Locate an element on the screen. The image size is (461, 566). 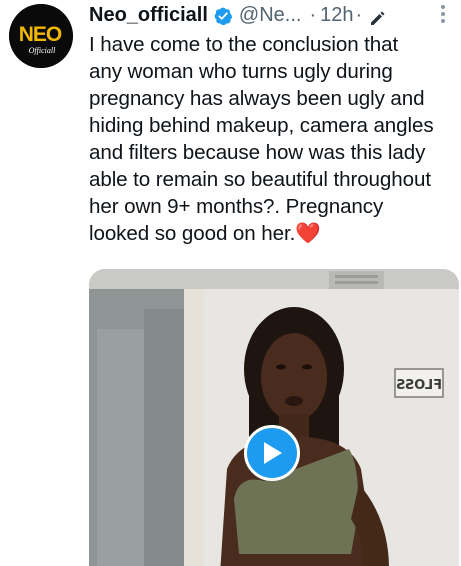
avatar-logo-text: NEO is located at coordinates (40, 34).